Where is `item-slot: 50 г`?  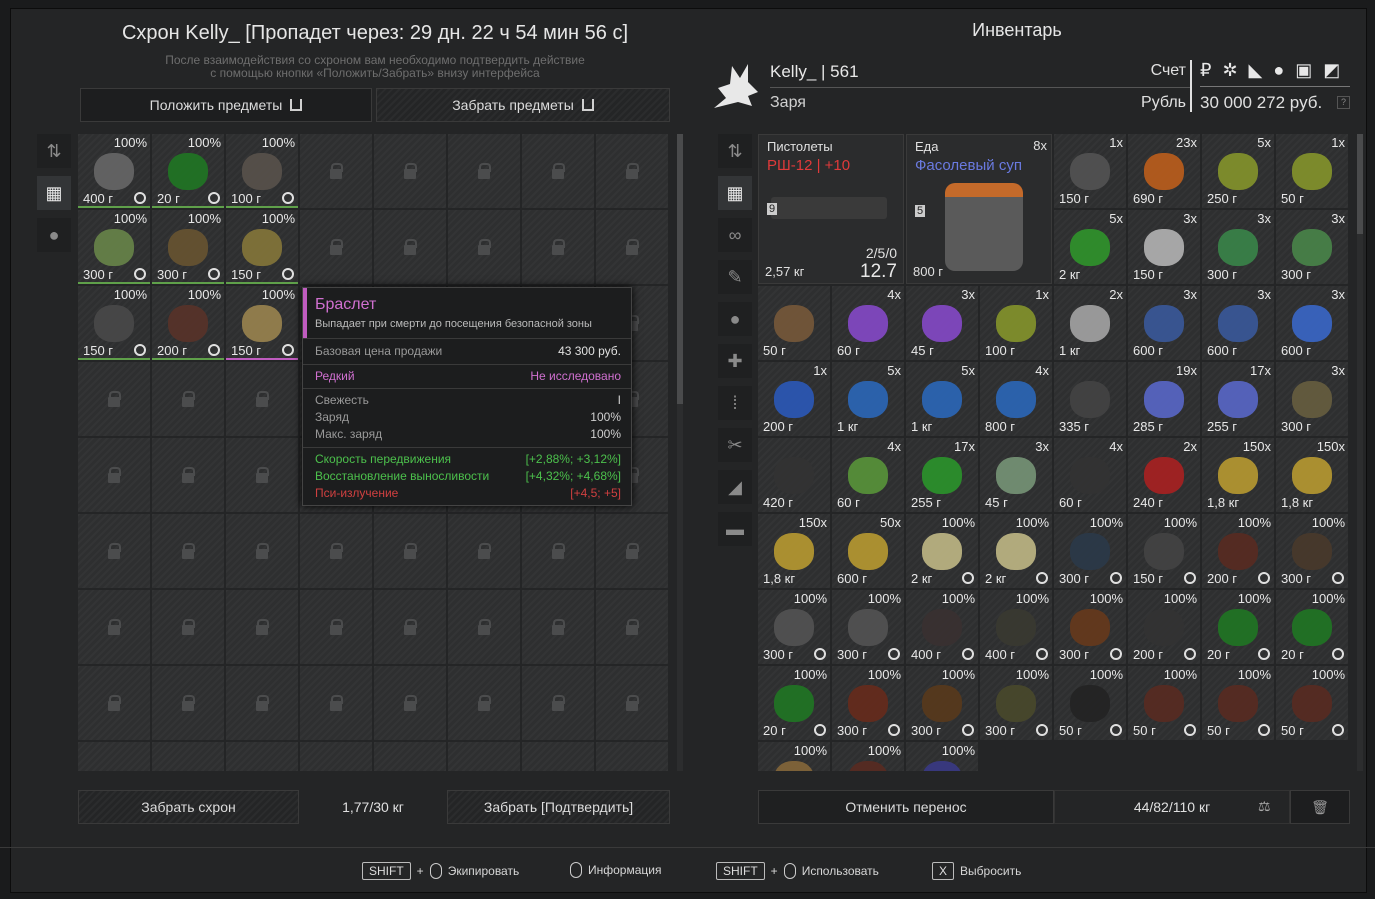
item-slot: 50 г is located at coordinates (794, 323).